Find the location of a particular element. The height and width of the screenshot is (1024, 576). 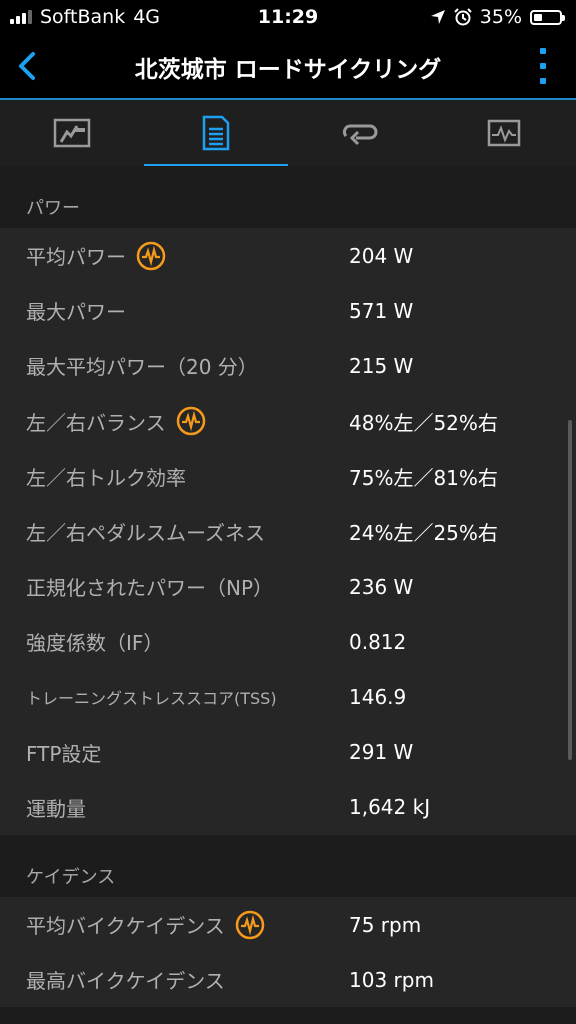

page-title: 北茨城市 ロードサイクリング is located at coordinates (288, 70).